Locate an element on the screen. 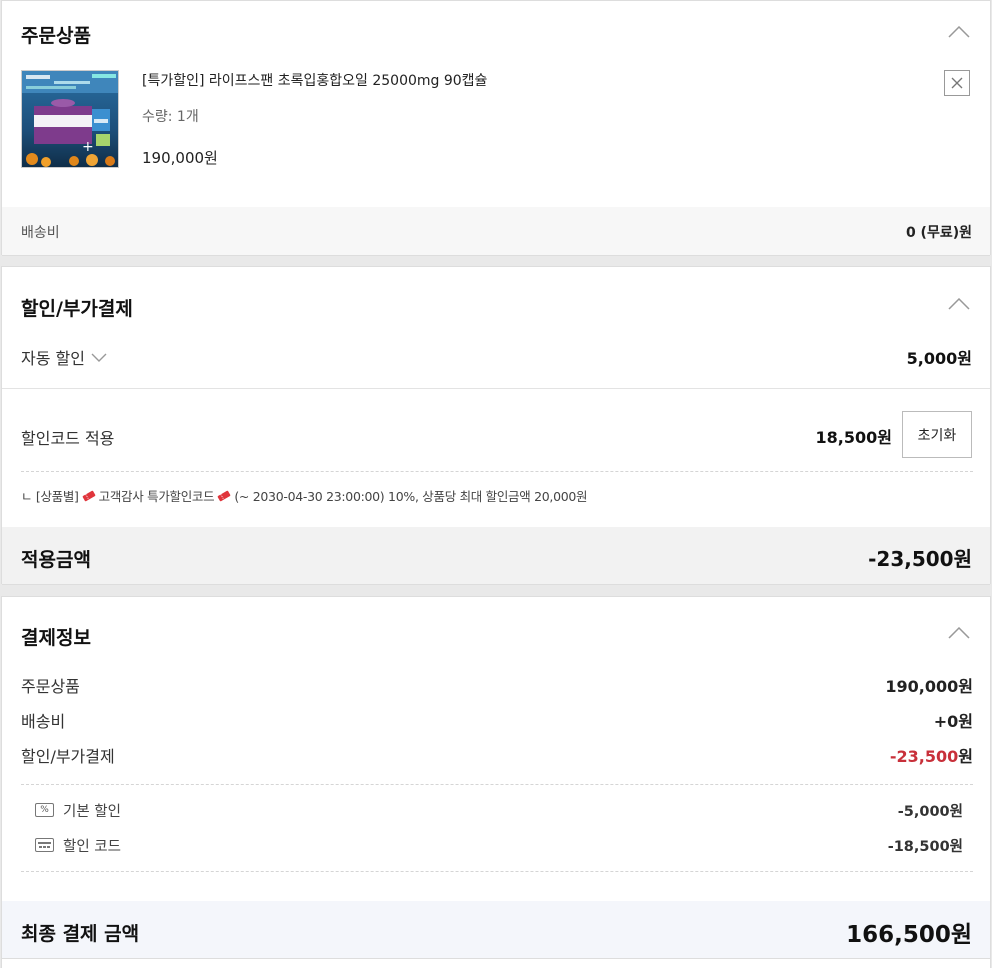 This screenshot has width=992, height=968. payment-row-value: -23,500원 is located at coordinates (931, 755).